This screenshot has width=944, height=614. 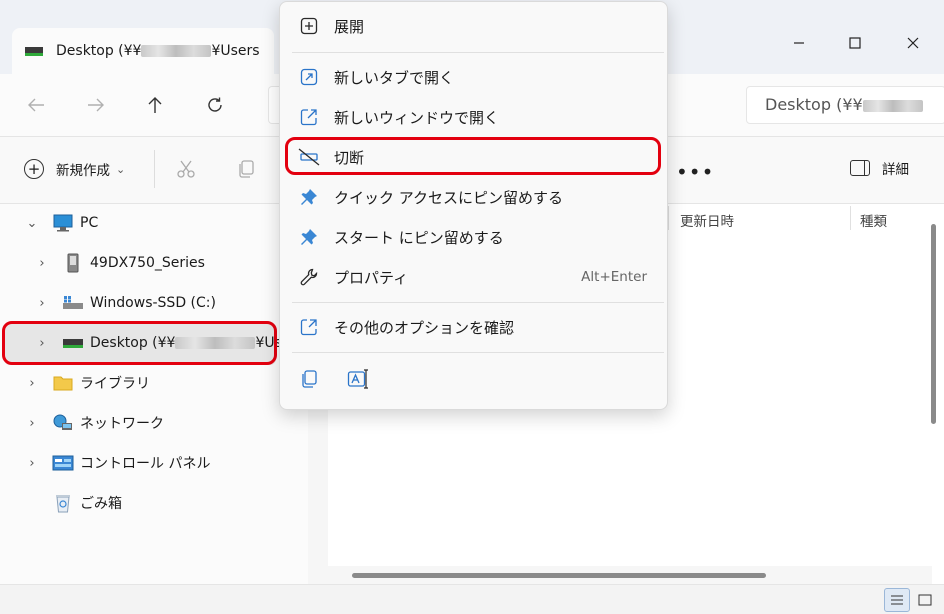 What do you see at coordinates (309, 197) in the screenshot?
I see `pin-icon` at bounding box center [309, 197].